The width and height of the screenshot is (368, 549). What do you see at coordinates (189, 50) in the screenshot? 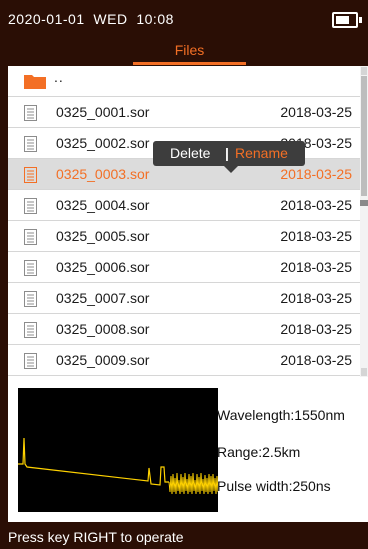
I see `tab-files-label: Files` at bounding box center [189, 50].